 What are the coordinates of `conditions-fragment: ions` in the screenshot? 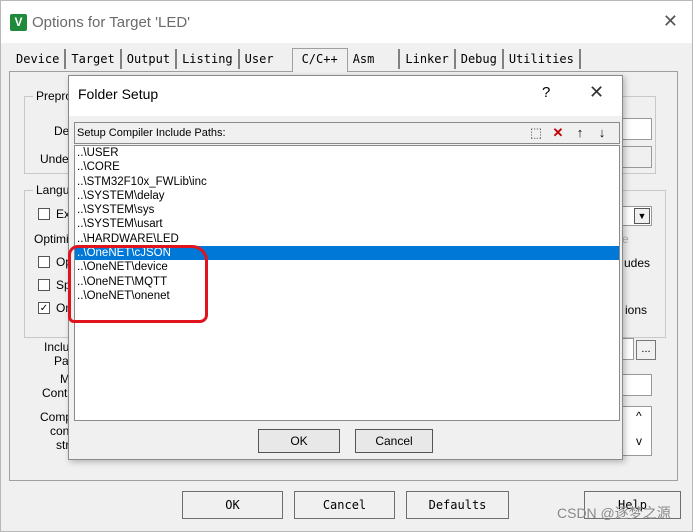 It's located at (636, 310).